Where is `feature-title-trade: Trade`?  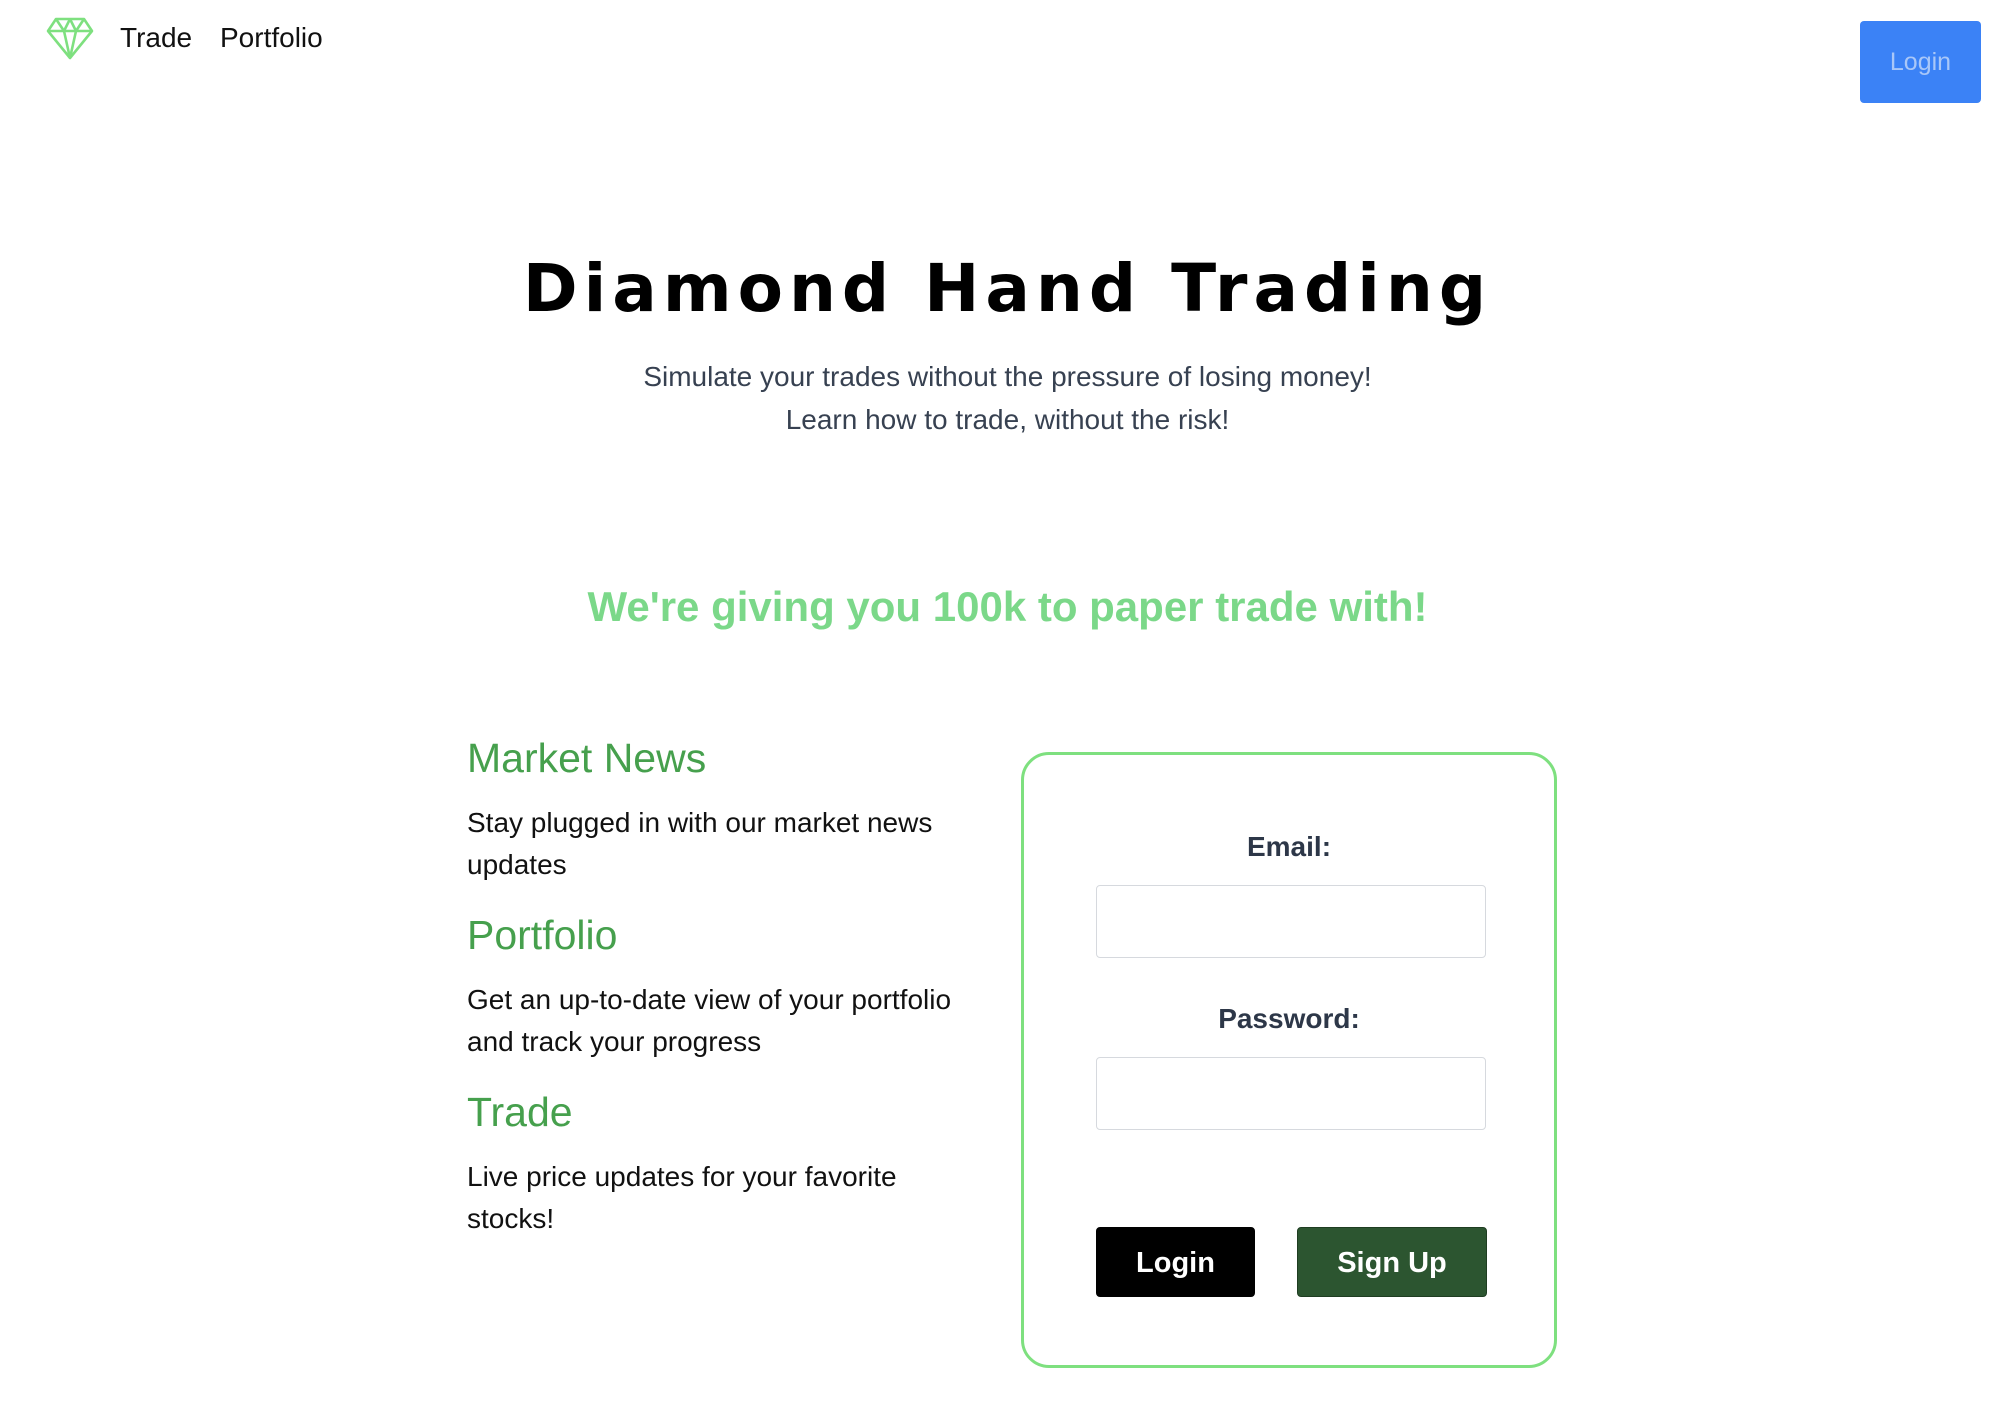 feature-title-trade: Trade is located at coordinates (520, 1112).